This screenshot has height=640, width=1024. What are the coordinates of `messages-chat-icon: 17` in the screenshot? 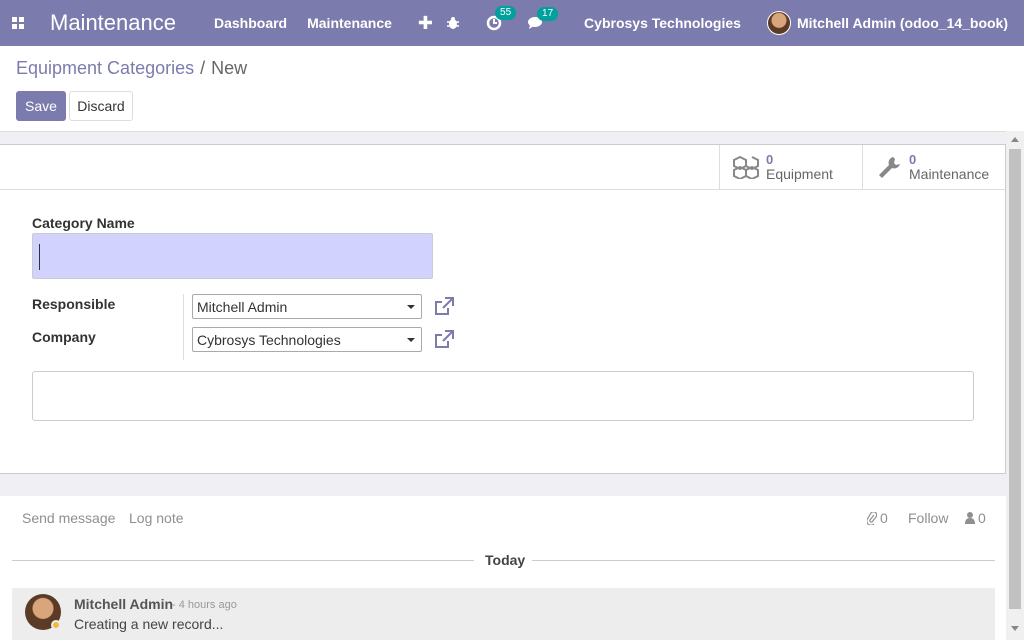 It's located at (543, 18).